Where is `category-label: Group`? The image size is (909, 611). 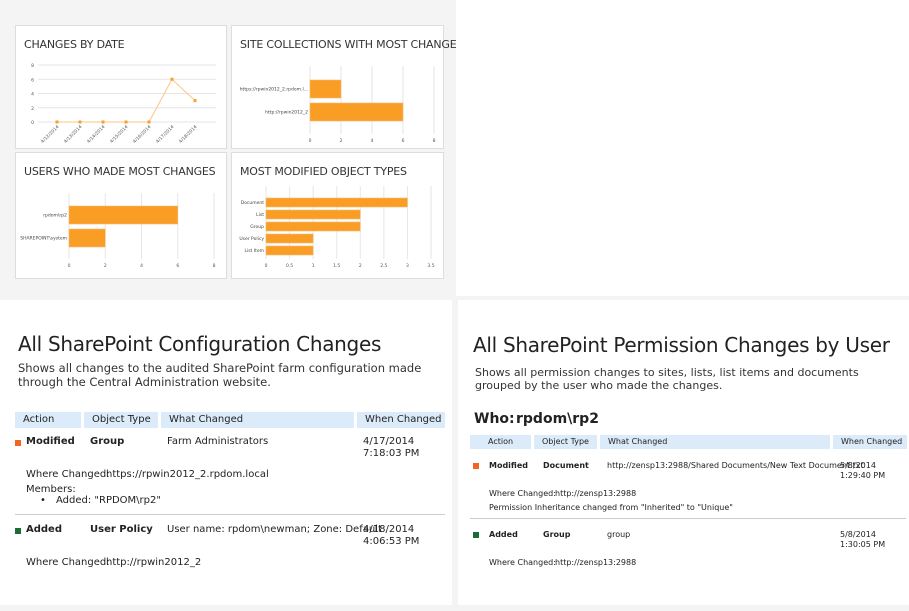
category-label: Group is located at coordinates (257, 227).